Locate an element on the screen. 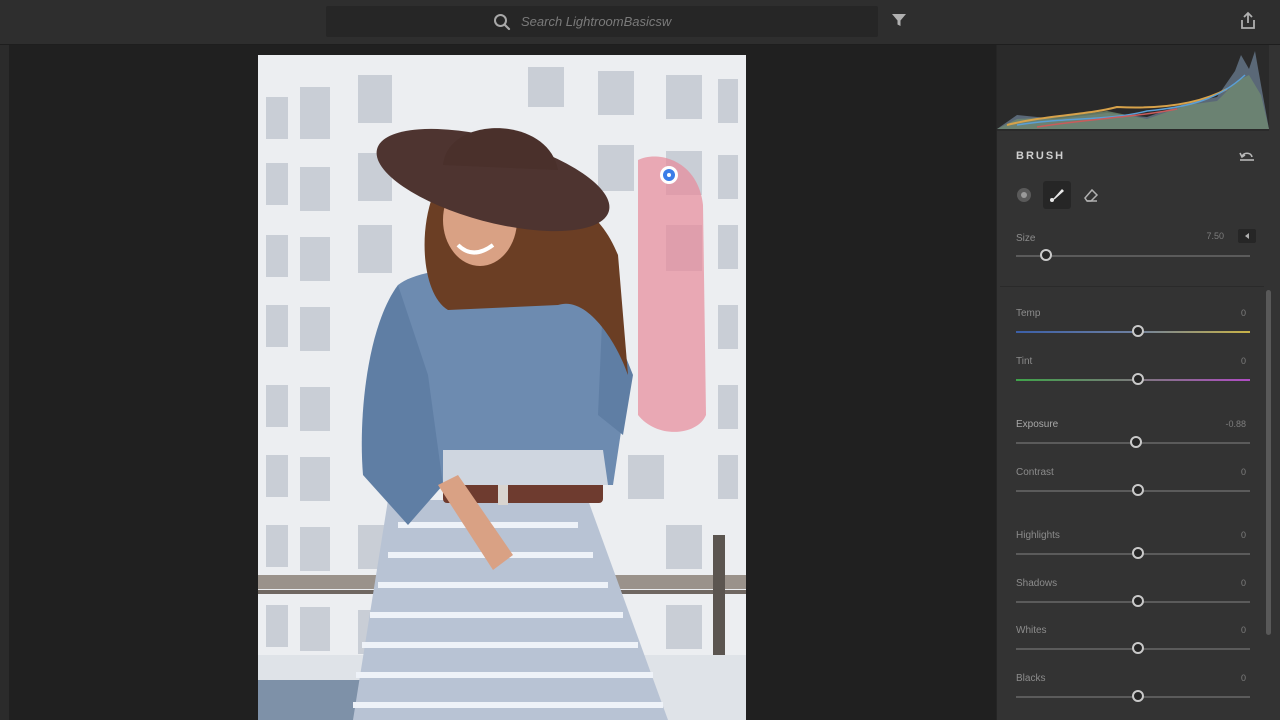 This screenshot has width=1280, height=720. blacks-label: Blacks is located at coordinates (1031, 678).